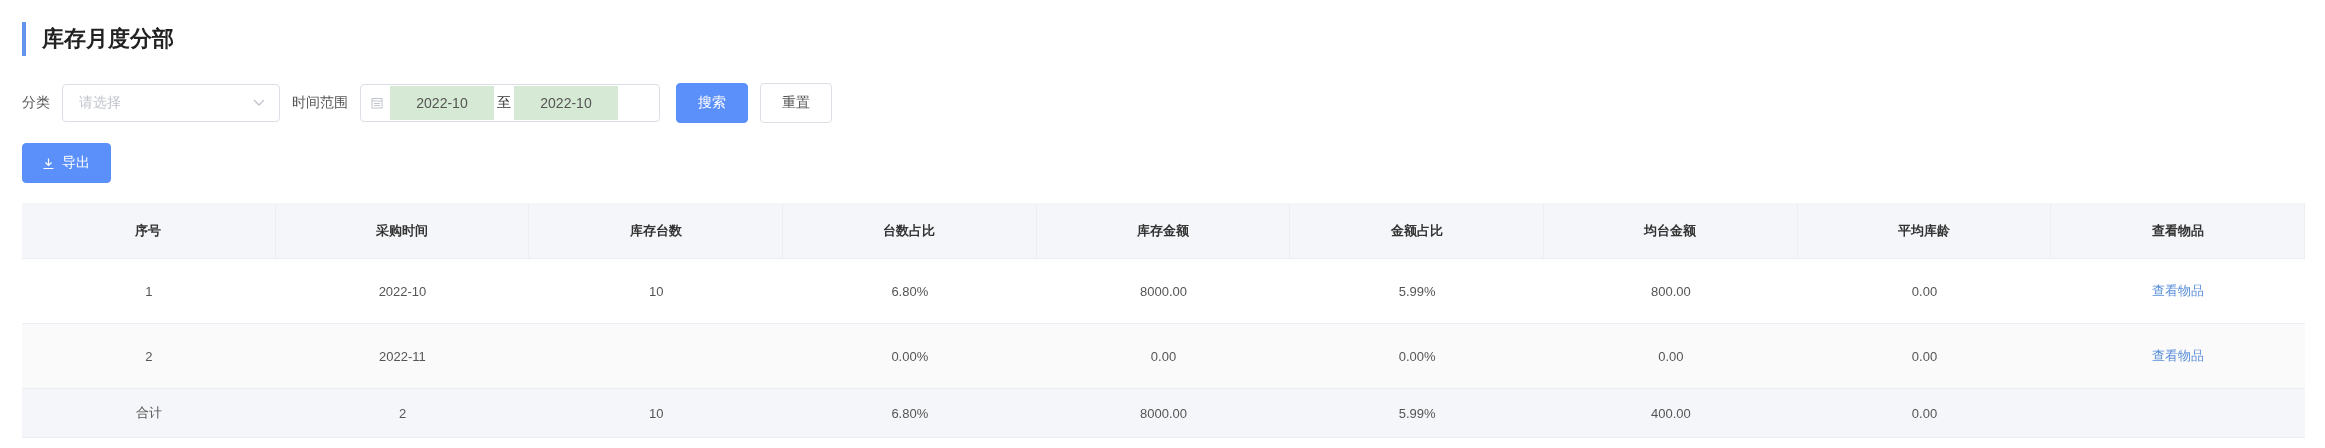 The height and width of the screenshot is (448, 2325). I want to click on table-cell: 8000.00, so click(1163, 413).